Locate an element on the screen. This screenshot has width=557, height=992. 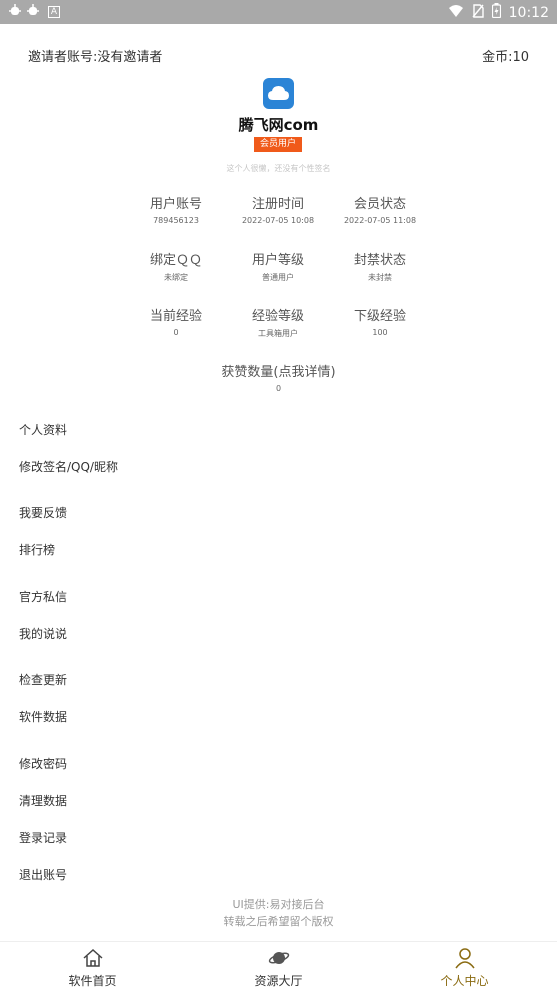
stat-value: 未绑定 is located at coordinates (176, 277).